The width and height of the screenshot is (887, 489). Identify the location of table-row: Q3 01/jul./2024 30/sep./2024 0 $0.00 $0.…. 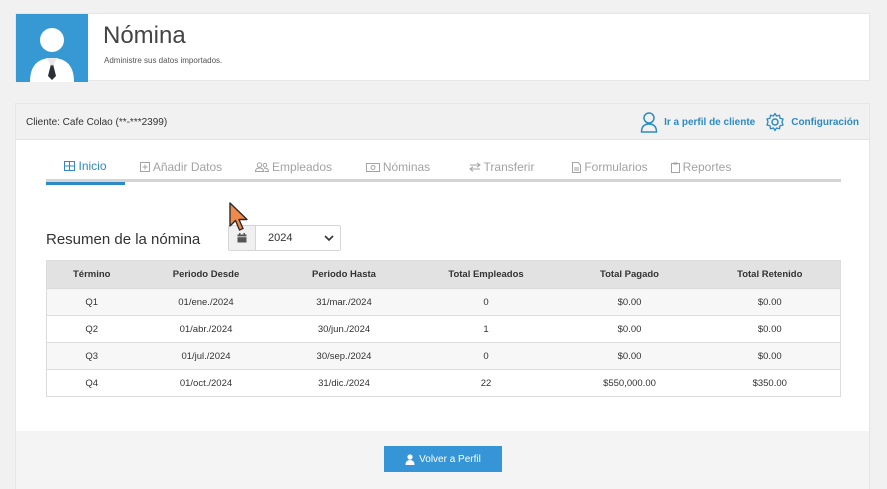
(443, 356).